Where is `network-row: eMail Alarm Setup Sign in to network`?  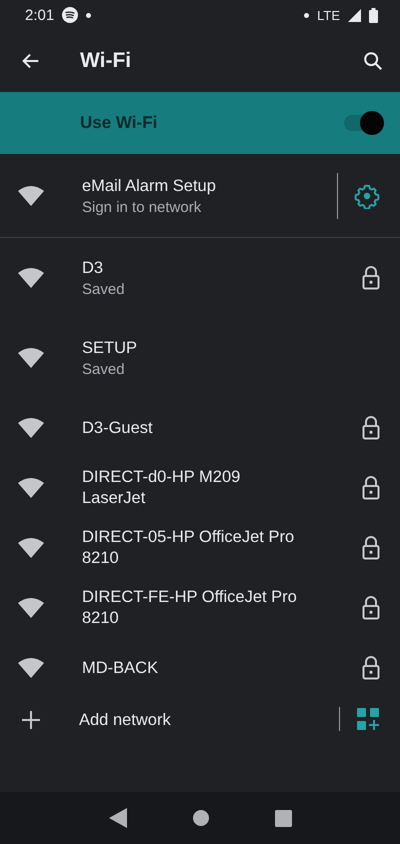
network-row: eMail Alarm Setup Sign in to network is located at coordinates (200, 196).